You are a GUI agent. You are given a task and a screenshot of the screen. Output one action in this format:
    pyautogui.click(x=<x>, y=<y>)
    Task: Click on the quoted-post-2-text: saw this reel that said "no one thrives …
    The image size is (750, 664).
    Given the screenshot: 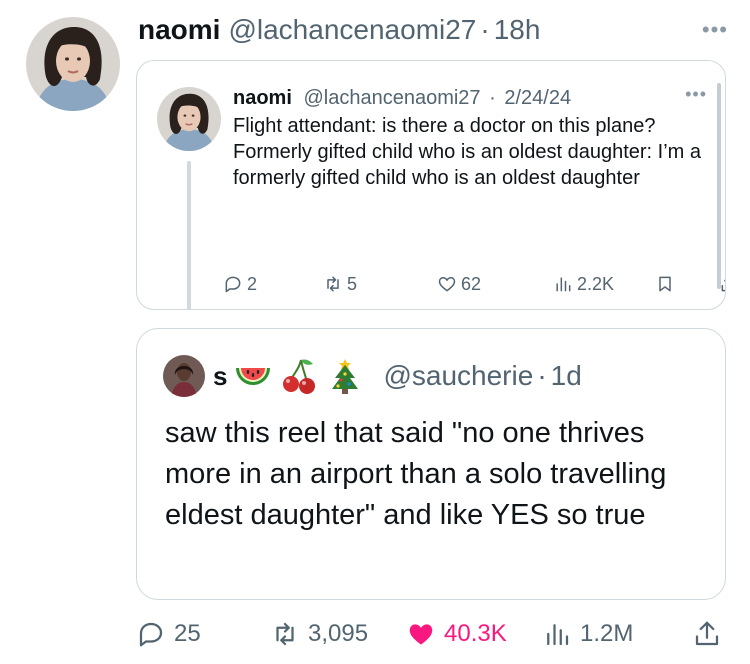 What is the action you would take?
    pyautogui.click(x=416, y=474)
    